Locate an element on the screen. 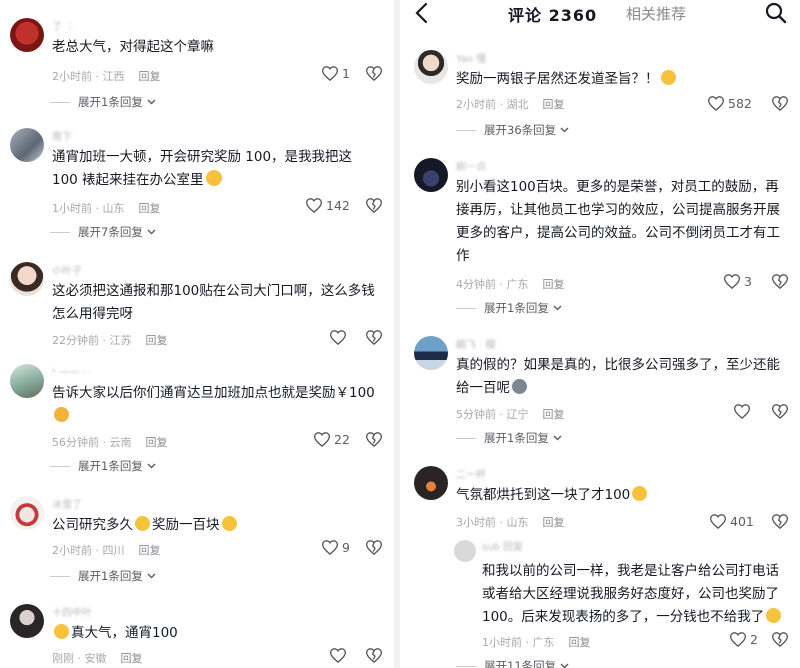  comment-text: 通宵加班一大顿，开会研究奖励 100，是我我把这 100 裱起来挂在办公室里 is located at coordinates (202, 168).